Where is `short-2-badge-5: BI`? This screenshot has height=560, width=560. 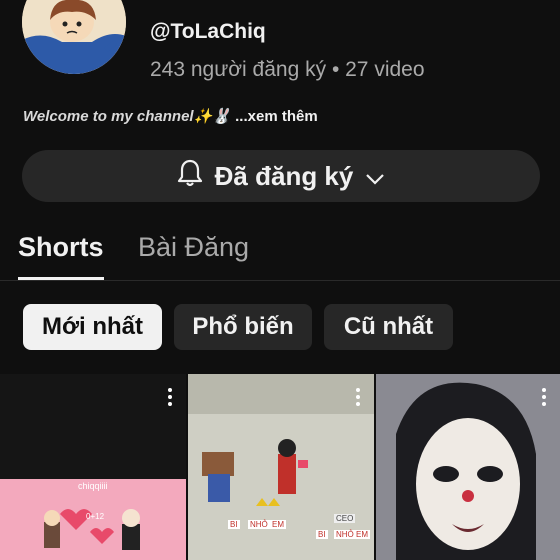 short-2-badge-5: BI is located at coordinates (322, 534).